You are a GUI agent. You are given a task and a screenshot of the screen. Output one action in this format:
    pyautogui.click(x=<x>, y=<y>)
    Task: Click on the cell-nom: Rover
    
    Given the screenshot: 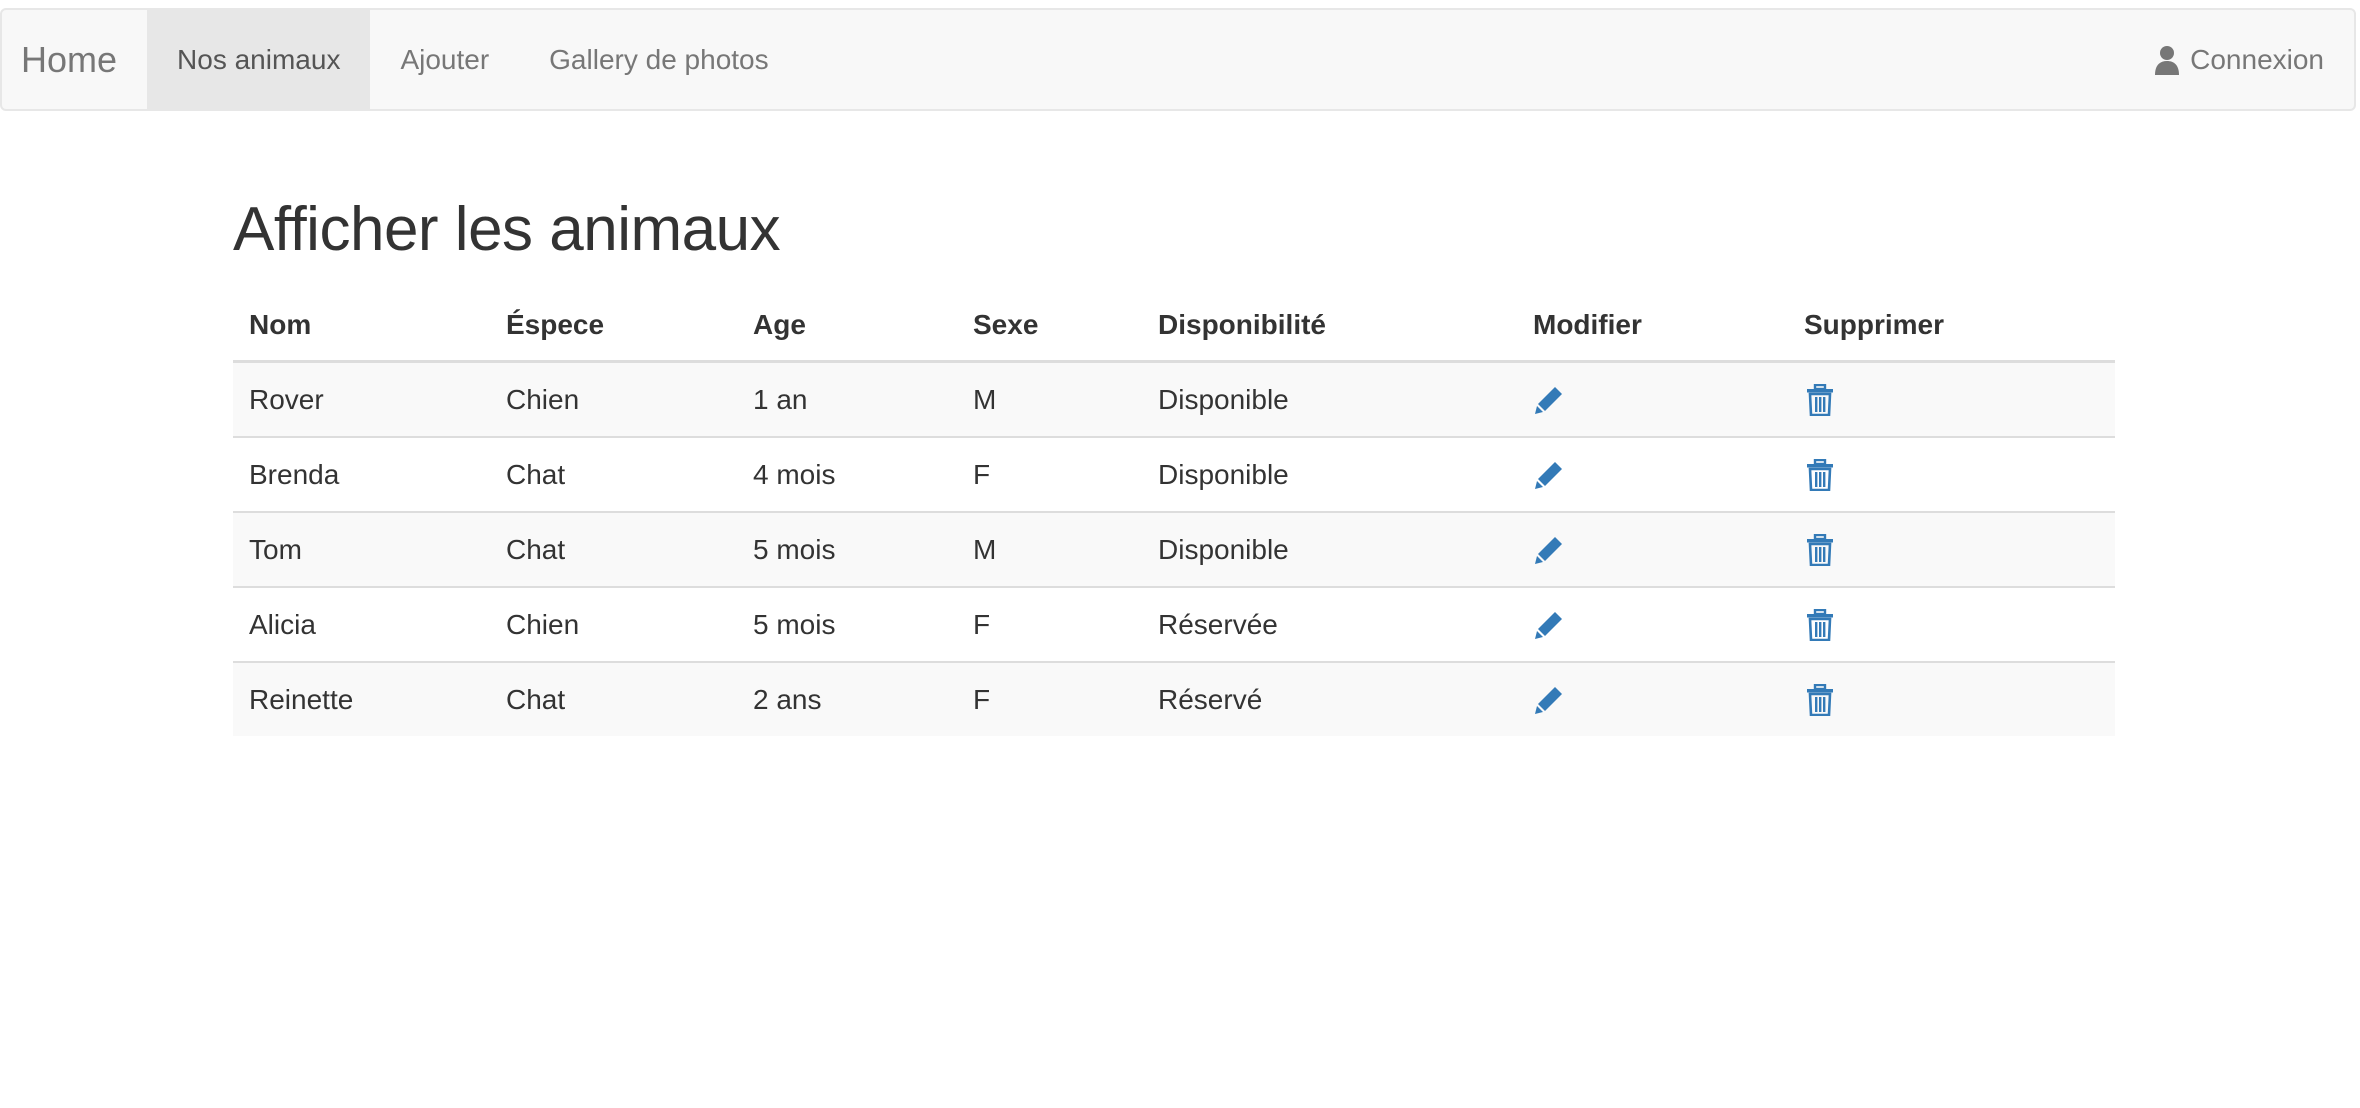 What is the action you would take?
    pyautogui.click(x=361, y=399)
    